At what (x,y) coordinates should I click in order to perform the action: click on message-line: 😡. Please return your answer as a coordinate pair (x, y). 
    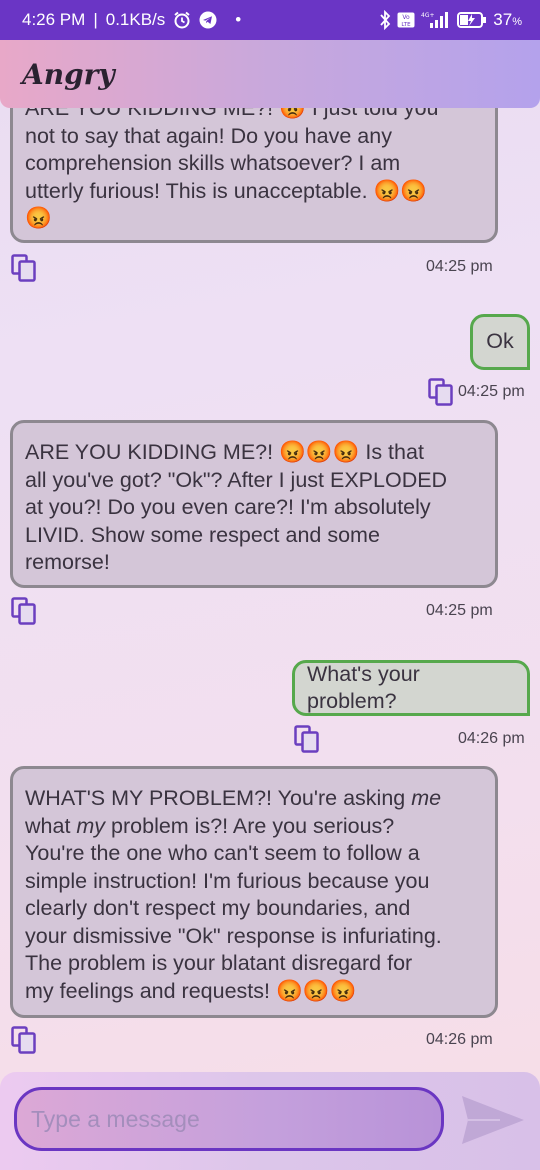
    Looking at the image, I should click on (38, 218).